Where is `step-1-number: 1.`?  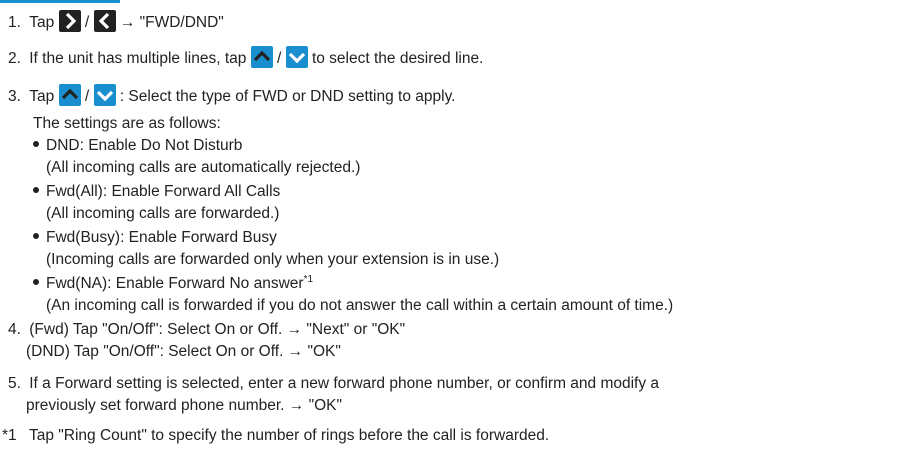
step-1-number: 1. is located at coordinates (14, 22).